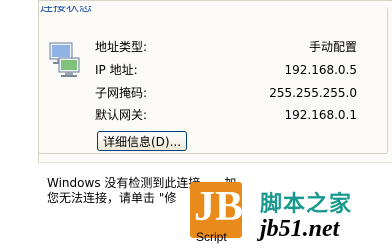 The image size is (392, 252). I want to click on ip-address-label: IP 地址:, so click(116, 70).